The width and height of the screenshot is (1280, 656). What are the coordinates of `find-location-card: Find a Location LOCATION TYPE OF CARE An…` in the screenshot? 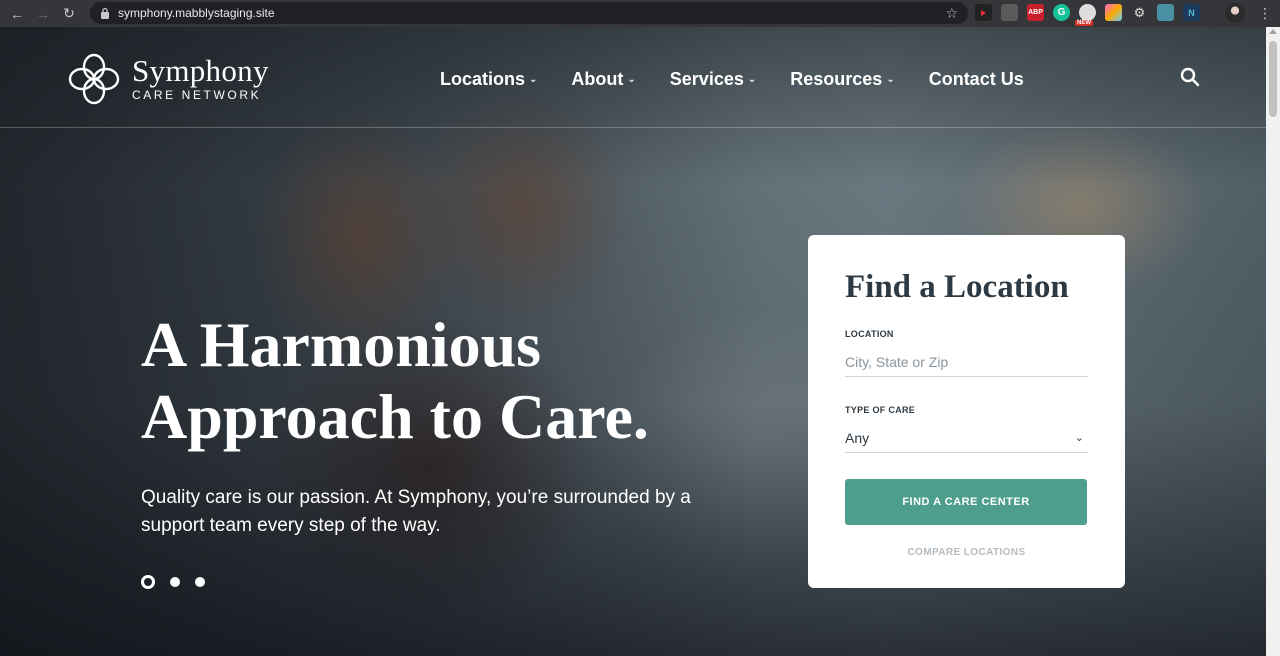 It's located at (966, 411).